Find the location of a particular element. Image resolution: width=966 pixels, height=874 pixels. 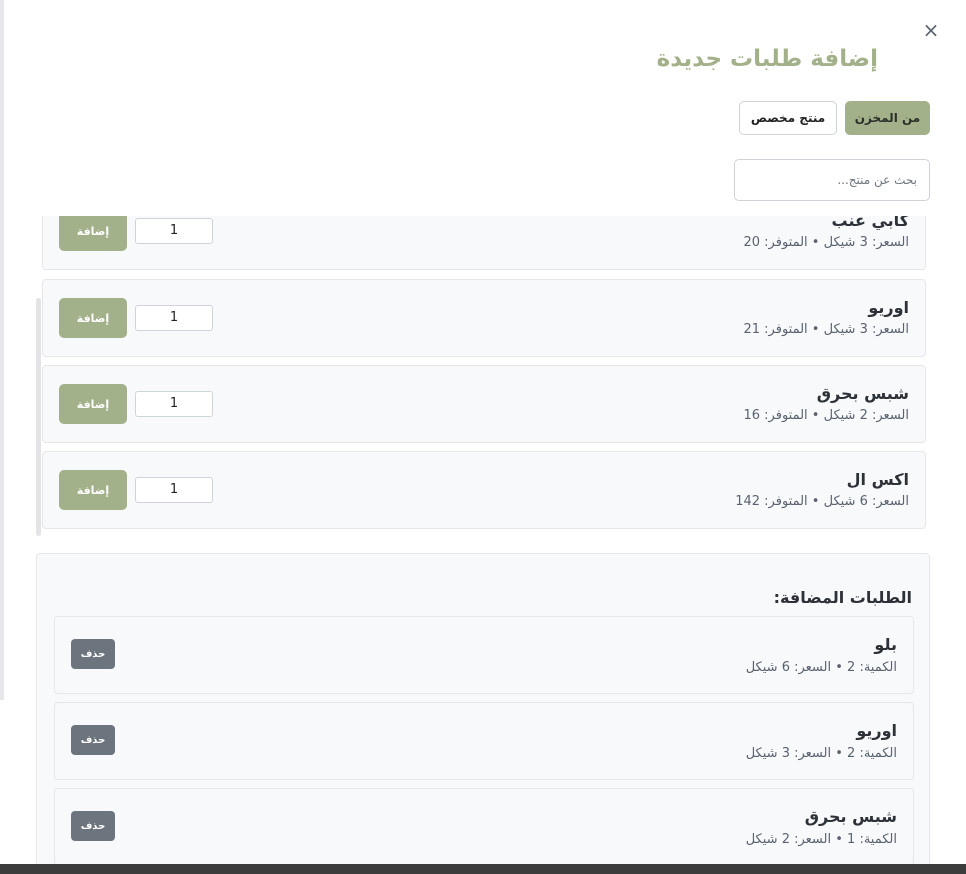

added-order-meta: الكمية: 2 • السعر: 6 شيكل is located at coordinates (821, 667).